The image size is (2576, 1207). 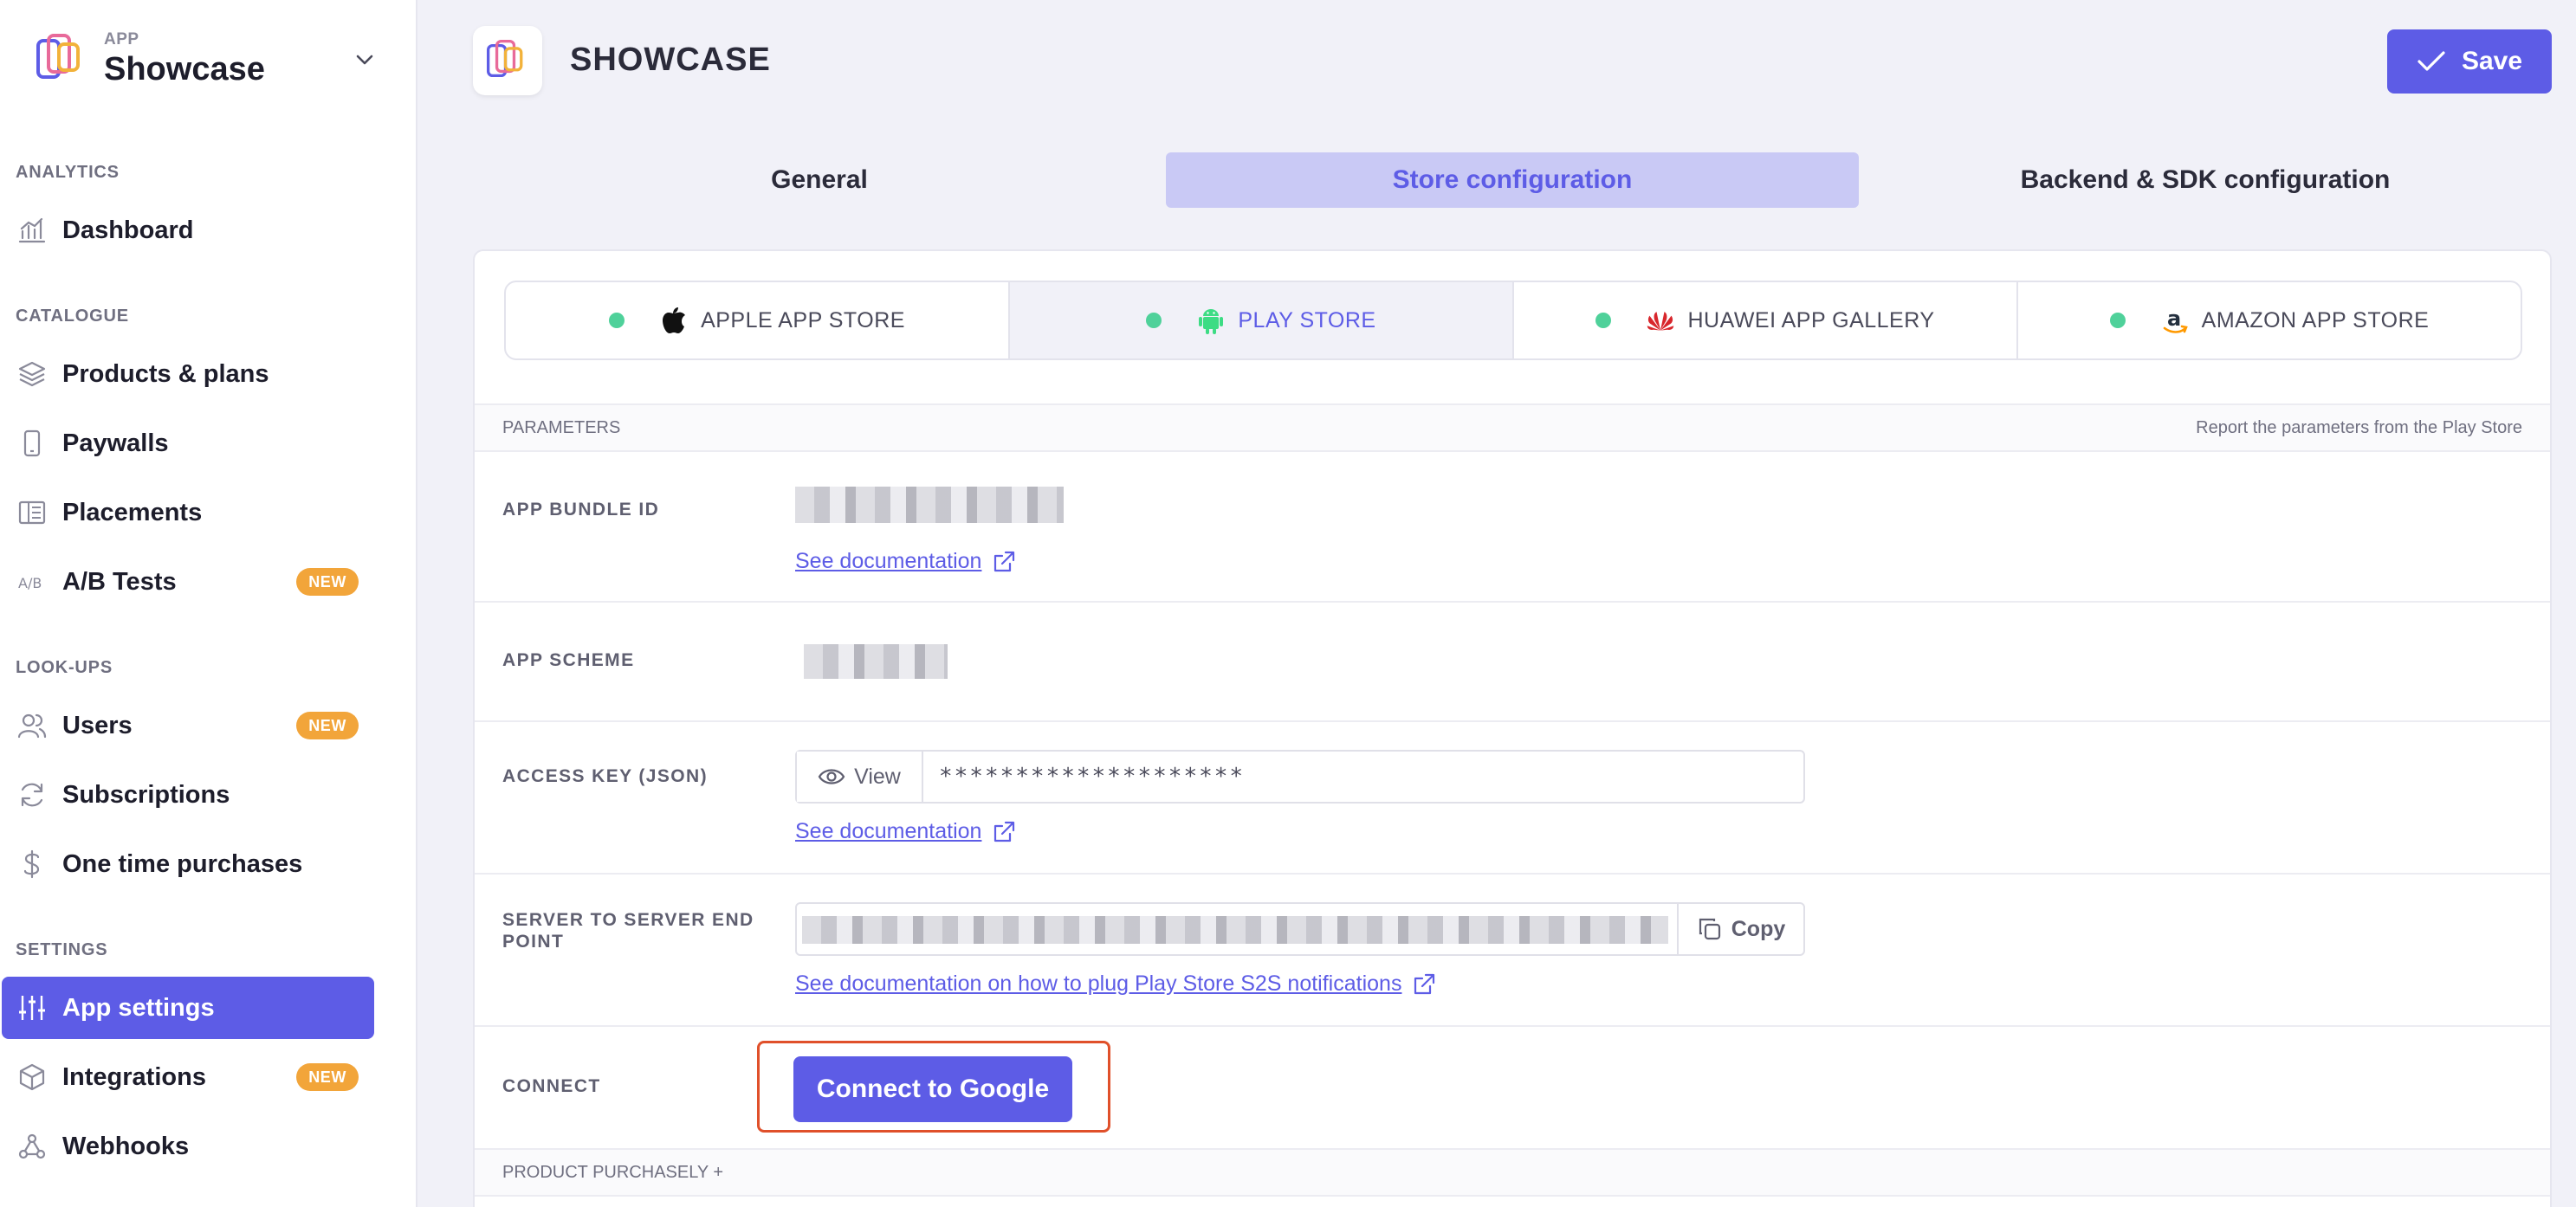 What do you see at coordinates (182, 863) in the screenshot?
I see `sidebar-item-label: One time purchases` at bounding box center [182, 863].